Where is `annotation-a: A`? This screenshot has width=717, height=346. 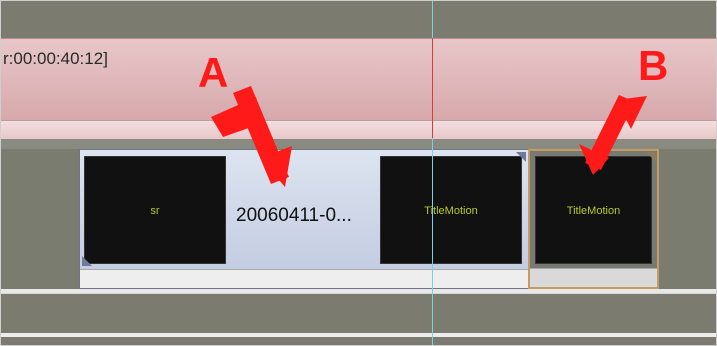
annotation-a: A is located at coordinates (213, 72).